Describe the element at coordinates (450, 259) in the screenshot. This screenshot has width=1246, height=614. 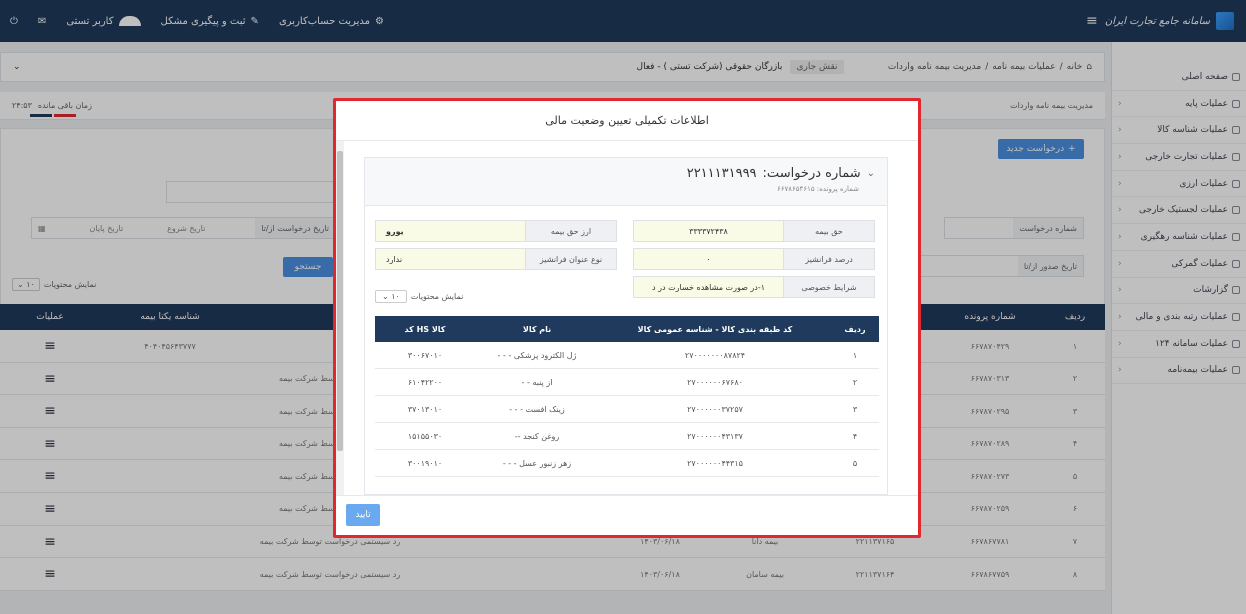
I see `franchise-type-value: ندارد` at that location.